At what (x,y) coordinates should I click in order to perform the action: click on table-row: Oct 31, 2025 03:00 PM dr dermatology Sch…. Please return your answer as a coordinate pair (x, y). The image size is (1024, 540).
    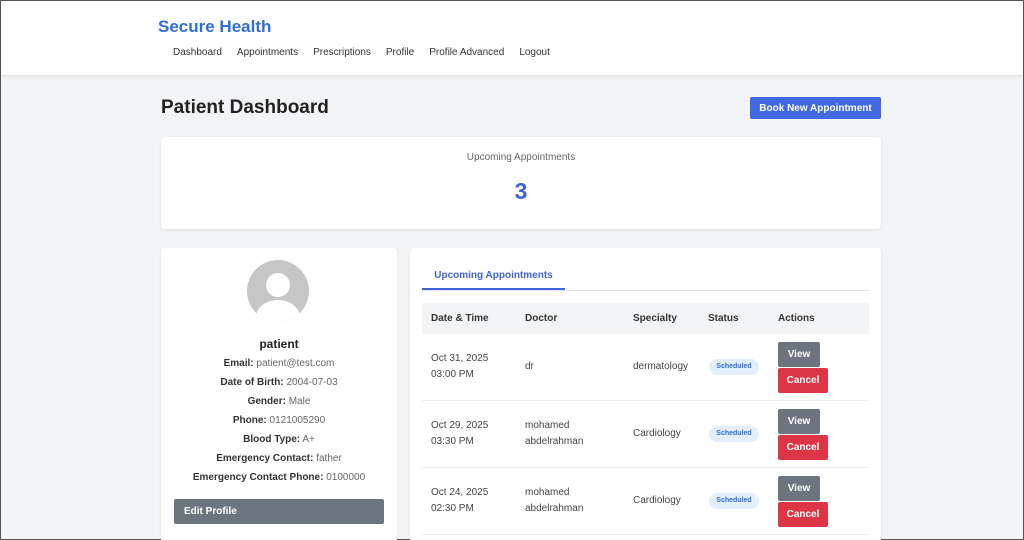
    Looking at the image, I should click on (645, 367).